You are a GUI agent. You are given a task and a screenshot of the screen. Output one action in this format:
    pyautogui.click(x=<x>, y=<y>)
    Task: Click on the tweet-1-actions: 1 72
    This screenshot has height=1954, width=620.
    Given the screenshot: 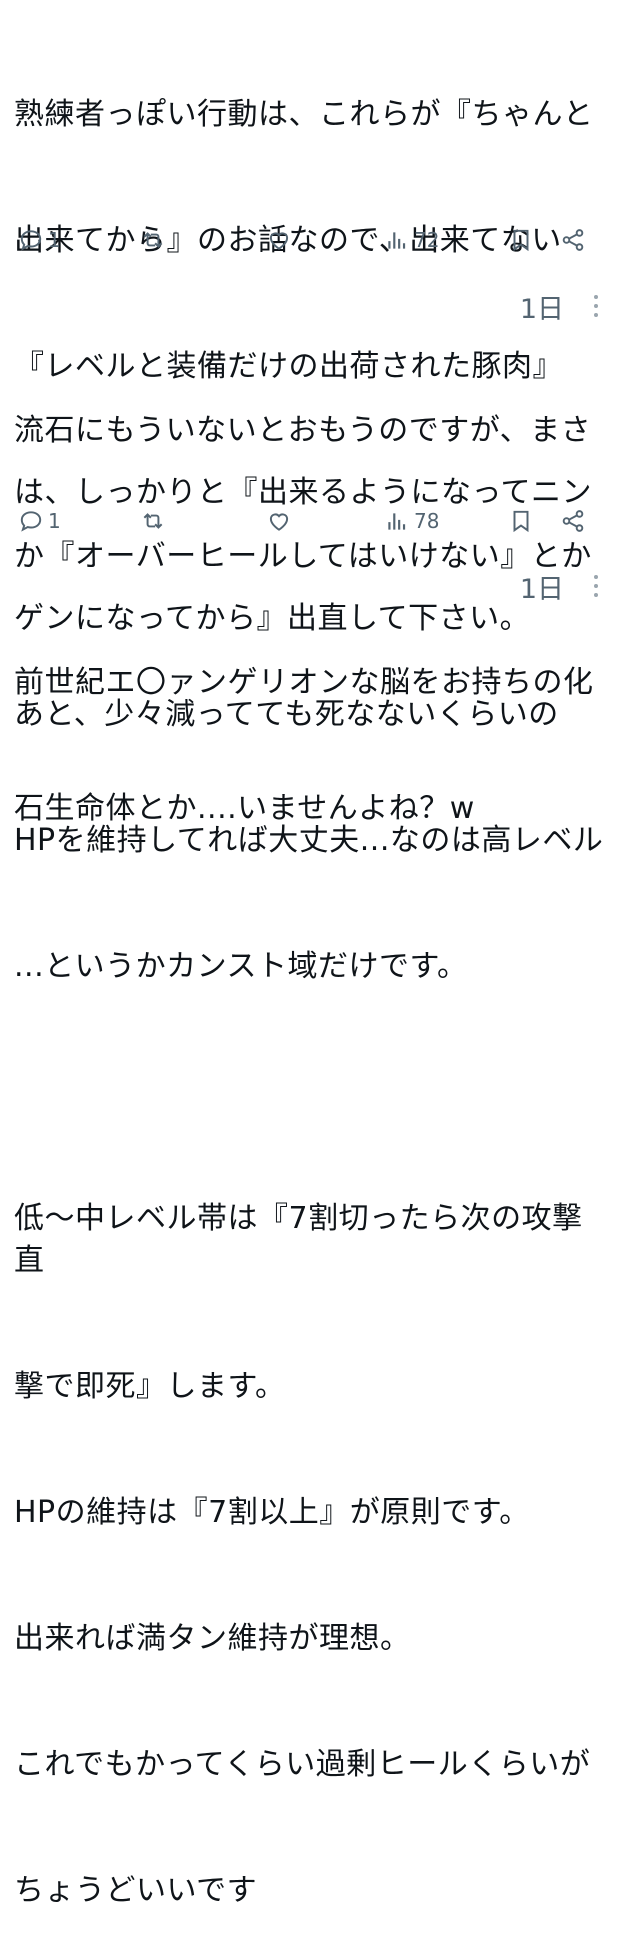 What is the action you would take?
    pyautogui.click(x=315, y=240)
    